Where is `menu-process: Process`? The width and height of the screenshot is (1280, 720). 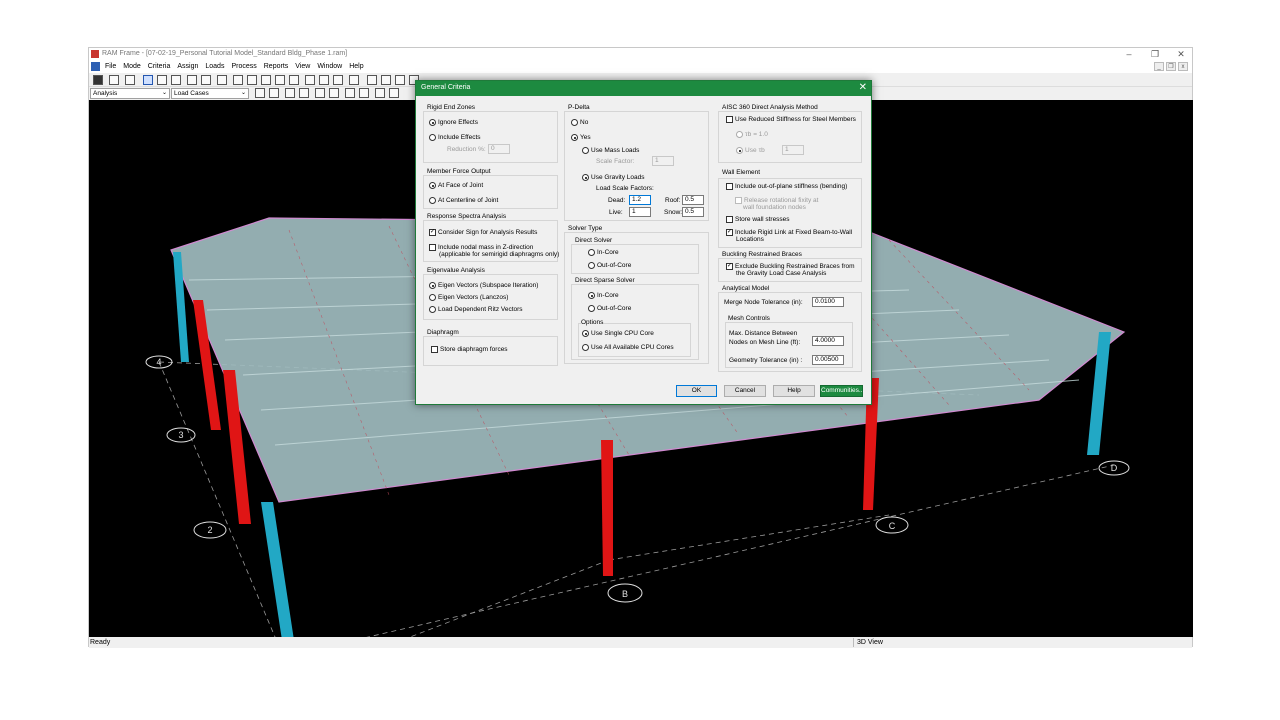 menu-process: Process is located at coordinates (243, 66).